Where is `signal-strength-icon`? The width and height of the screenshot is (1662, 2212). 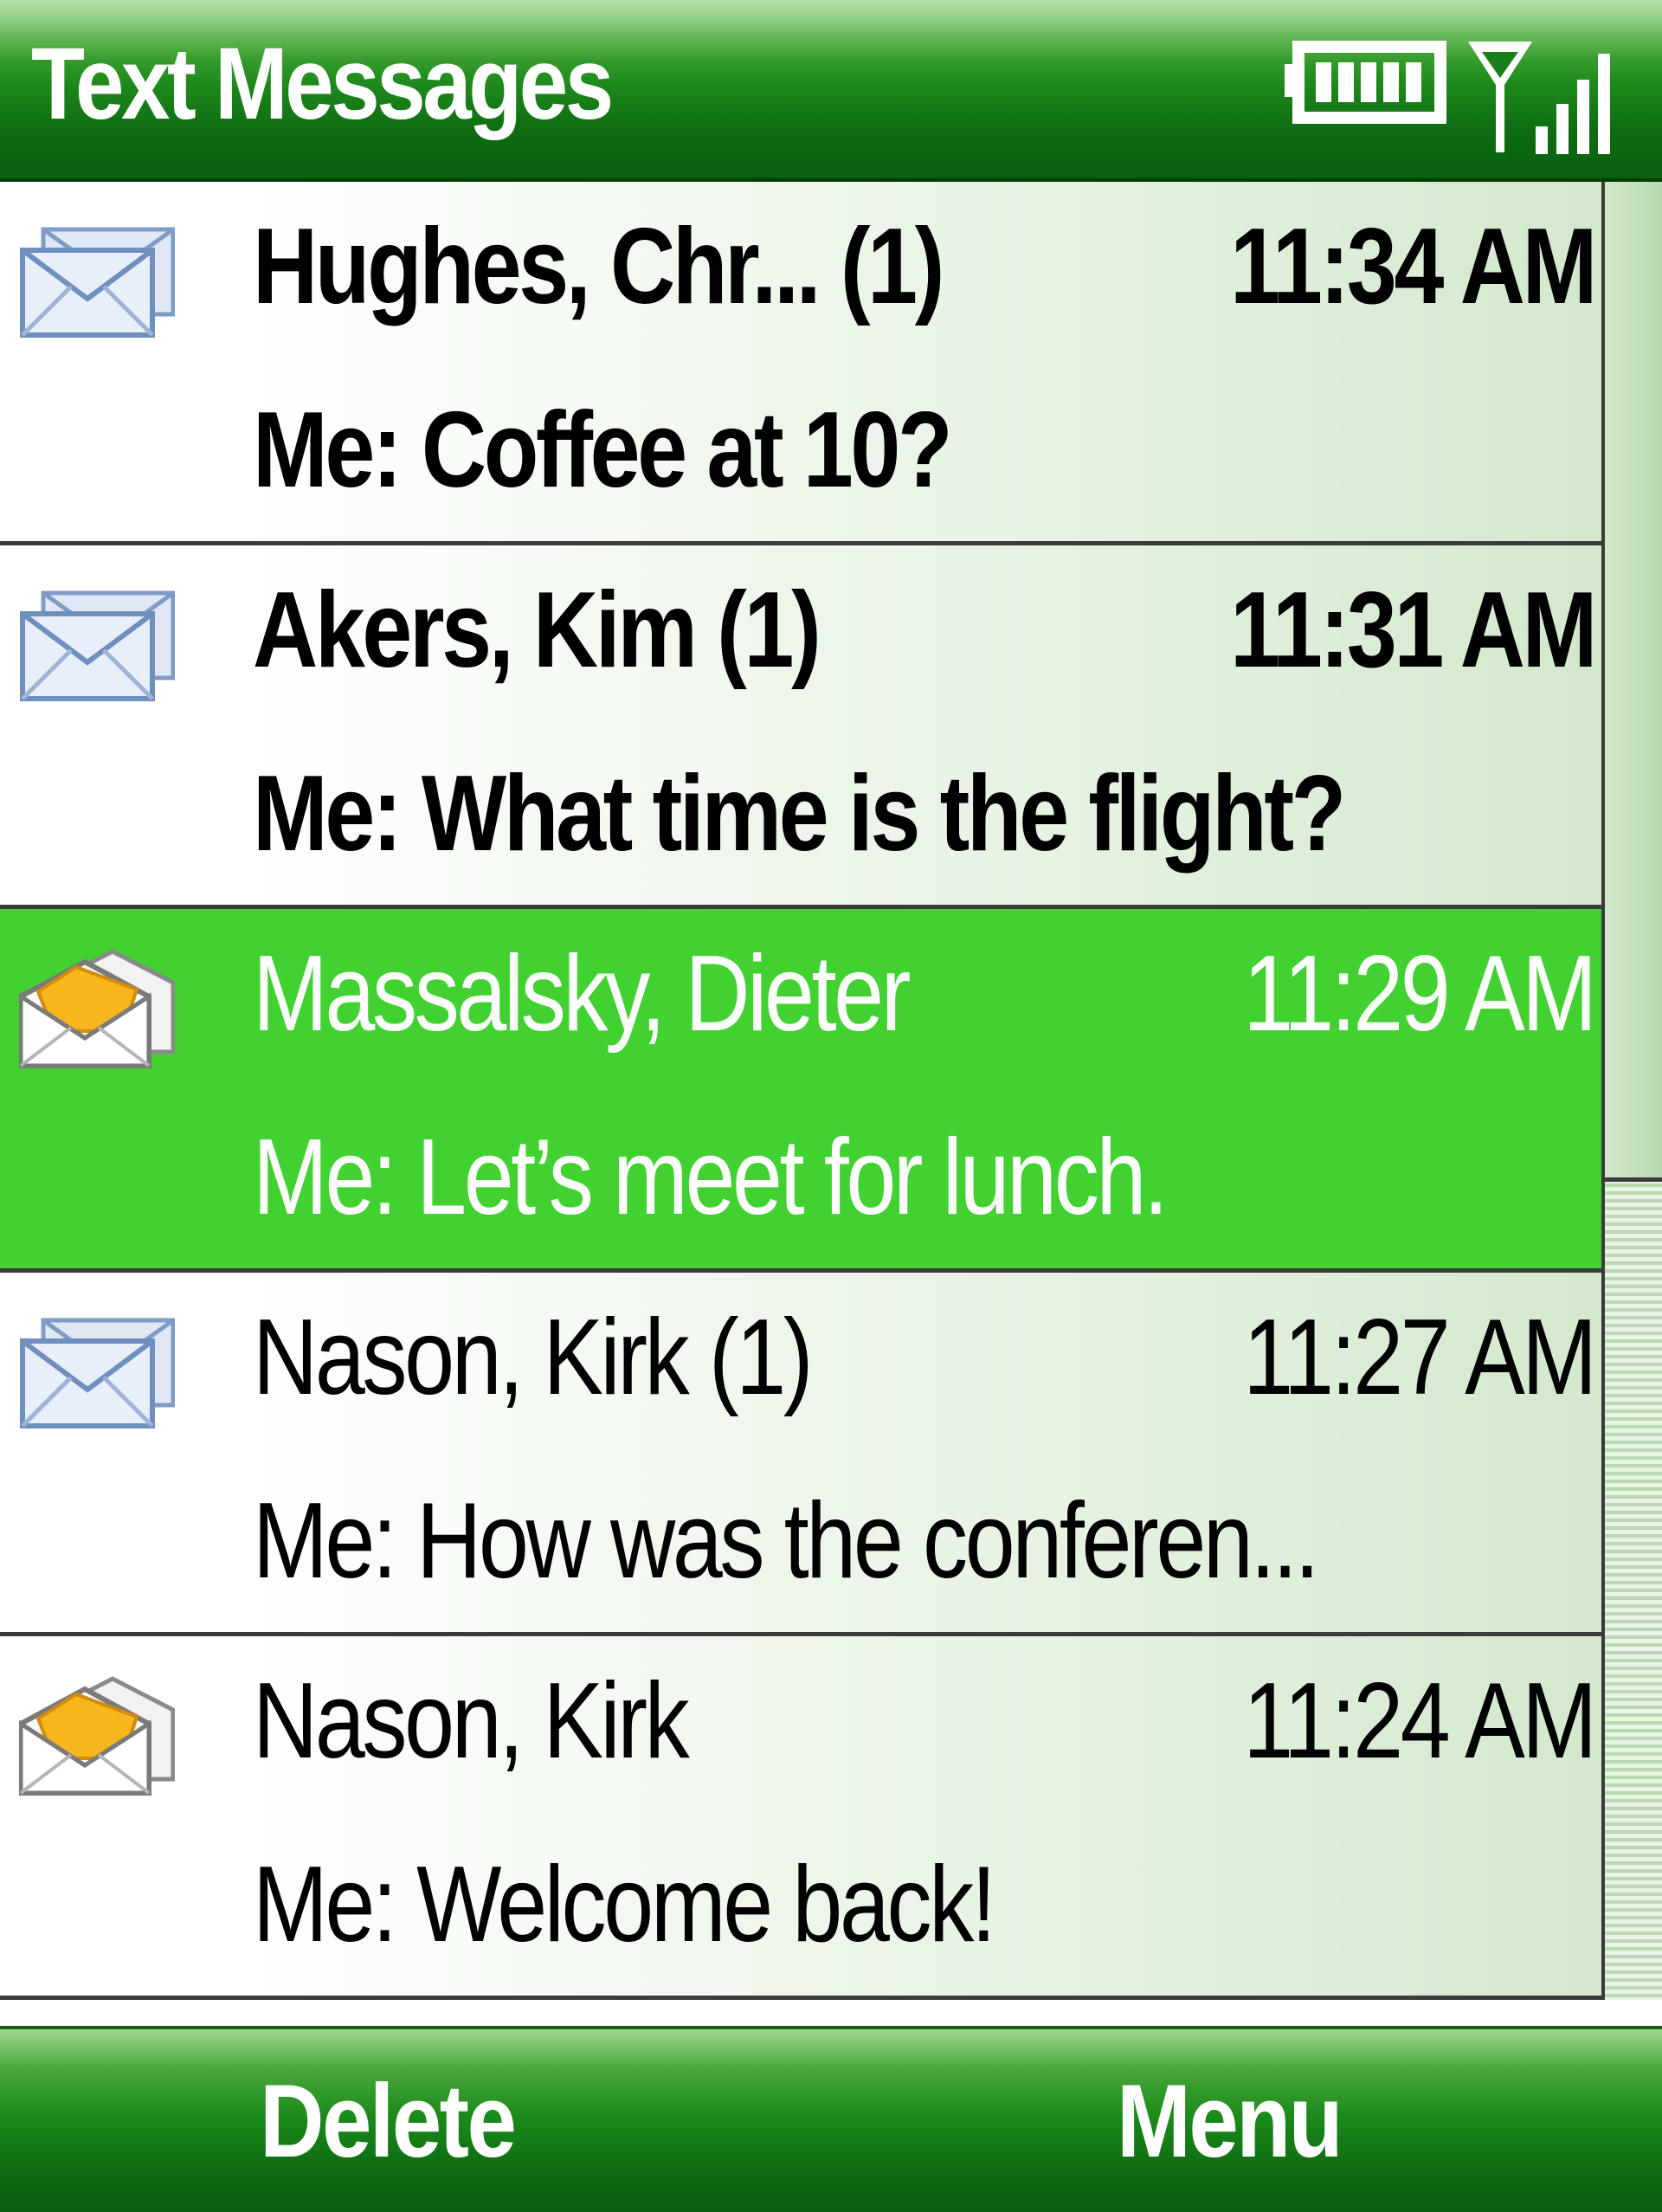
signal-strength-icon is located at coordinates (1539, 98).